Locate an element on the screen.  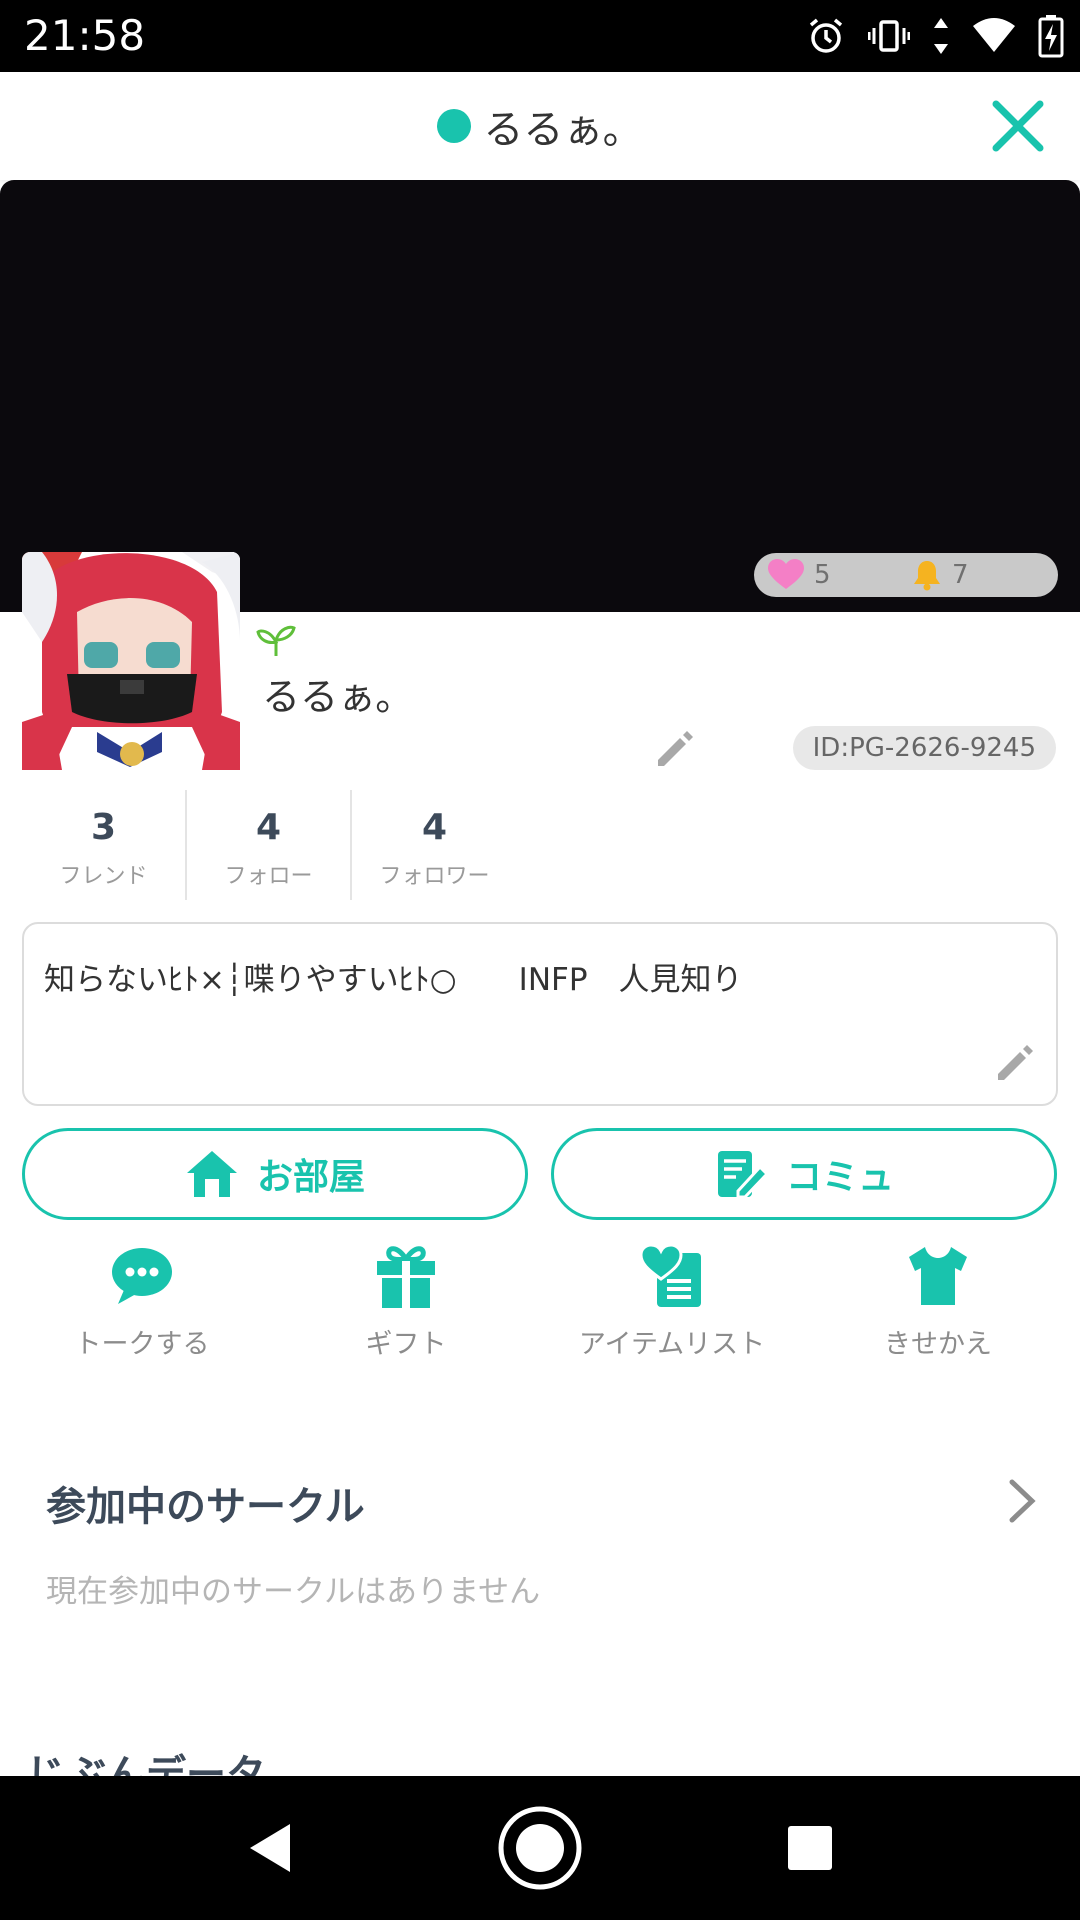
status-bar: 21:58 is located at coordinates (540, 36).